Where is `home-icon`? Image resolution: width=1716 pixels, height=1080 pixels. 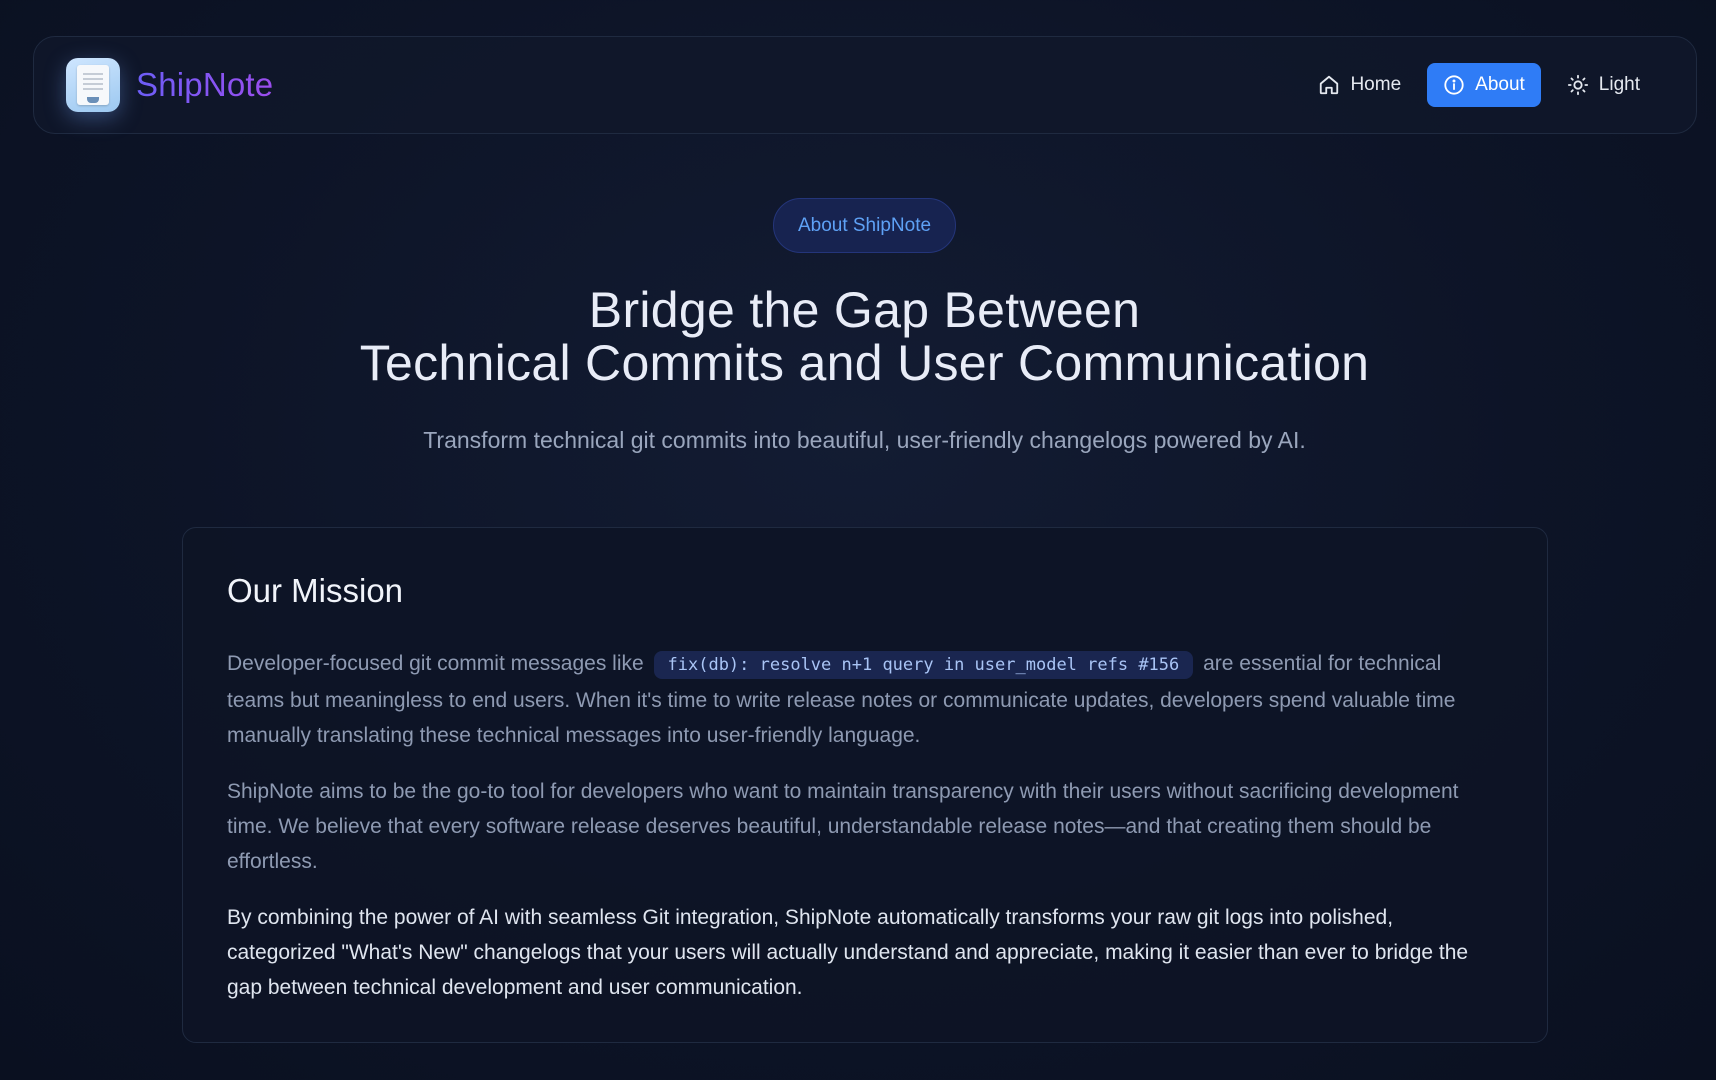
home-icon is located at coordinates (1329, 85).